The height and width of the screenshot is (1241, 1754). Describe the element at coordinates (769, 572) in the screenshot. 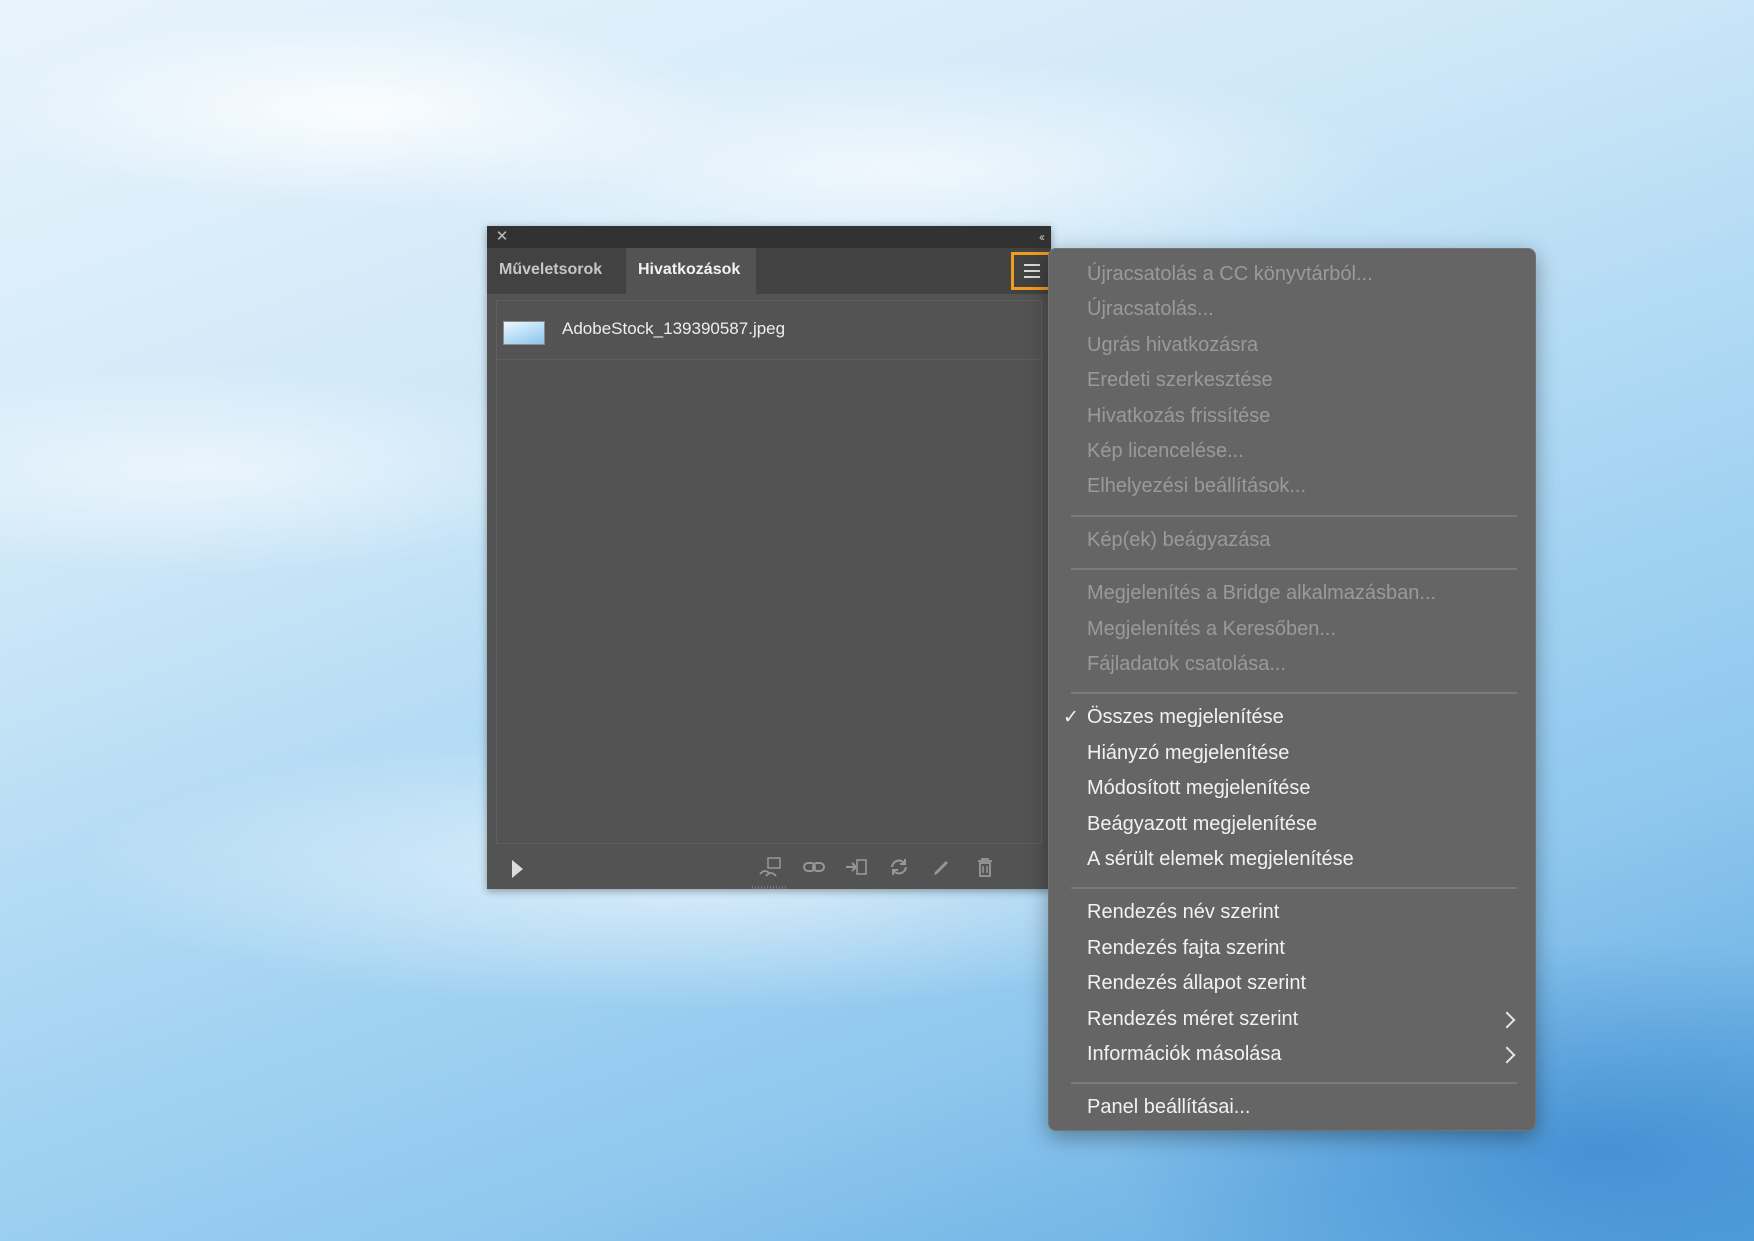

I see `links-list: AdobeStock_139390587.jpeg` at that location.